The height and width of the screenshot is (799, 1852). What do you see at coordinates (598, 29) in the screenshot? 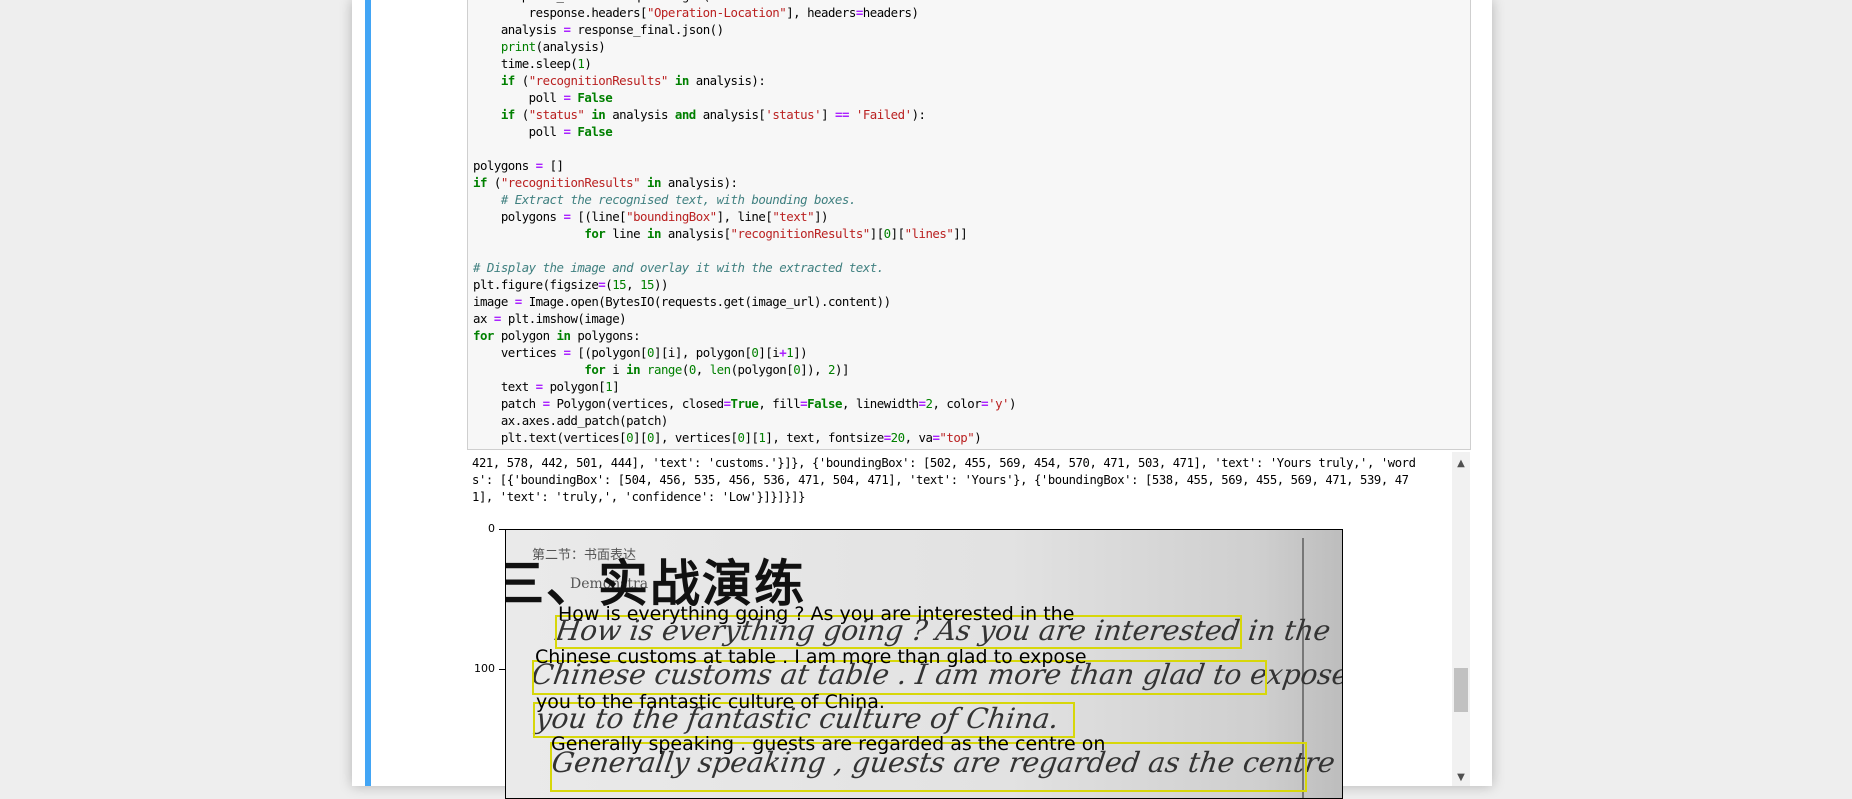
I see `code-line: analysis = response_final.json()` at bounding box center [598, 29].